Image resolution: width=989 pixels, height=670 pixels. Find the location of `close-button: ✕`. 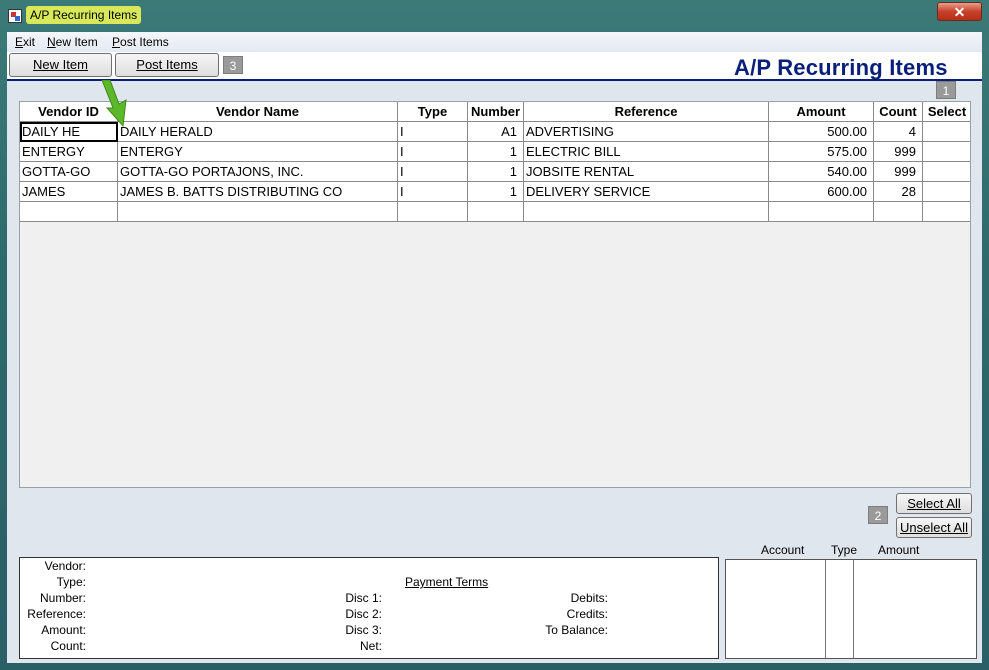

close-button: ✕ is located at coordinates (959, 11).